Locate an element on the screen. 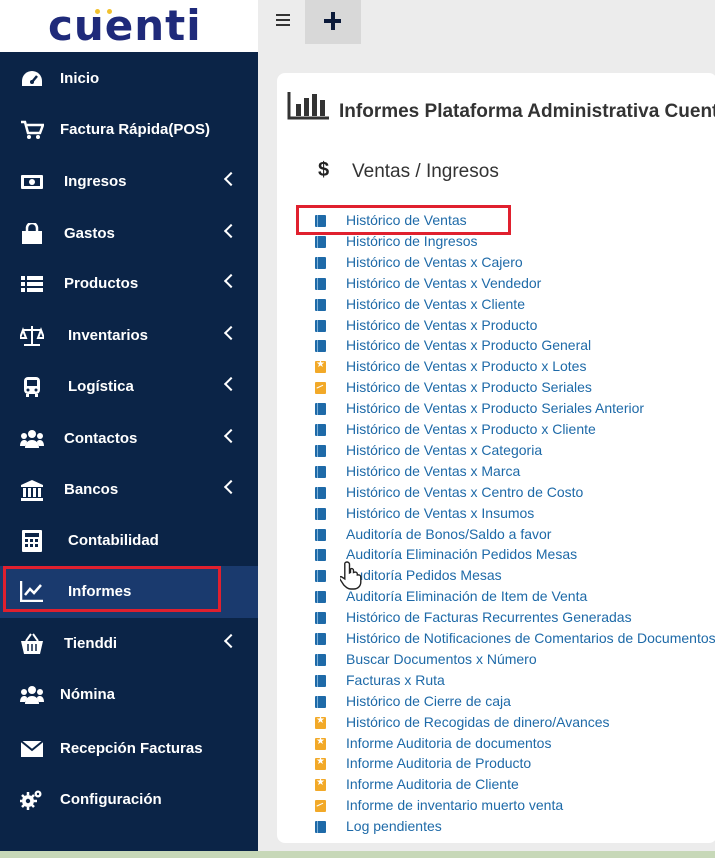 The image size is (715, 858). sidebar-item-label: Recepción Facturas is located at coordinates (131, 748).